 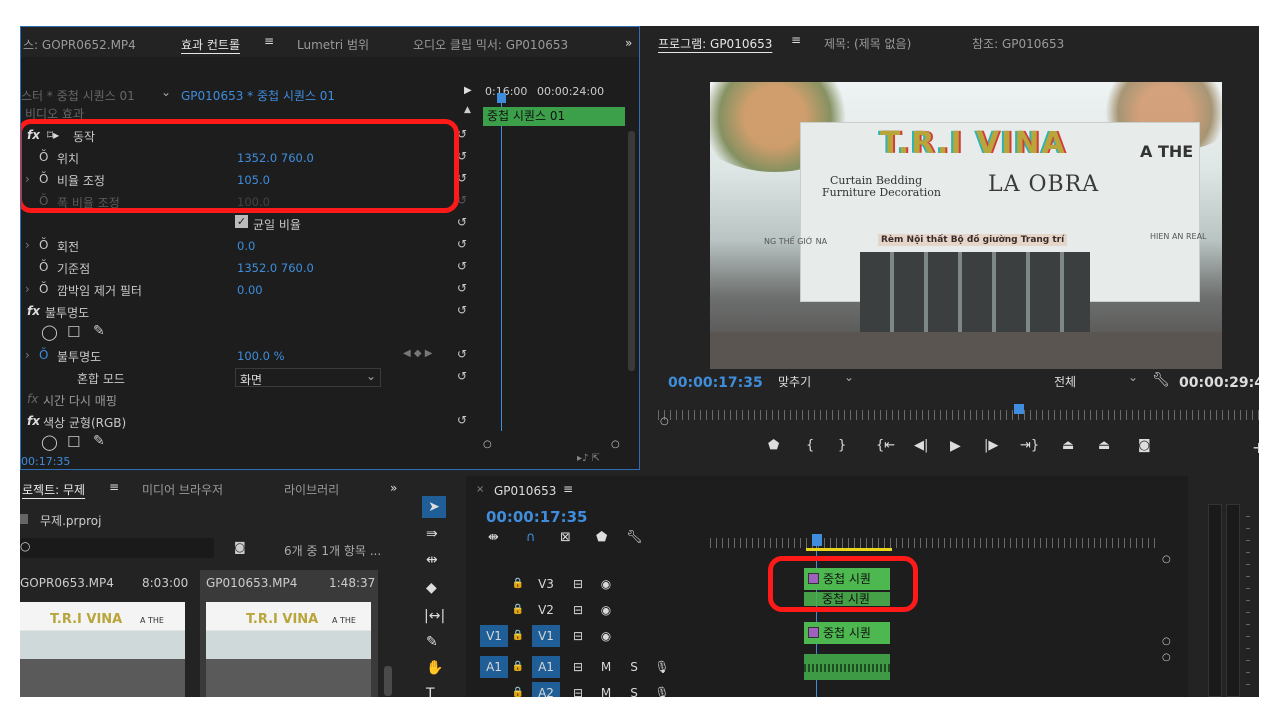 What do you see at coordinates (715, 43) in the screenshot?
I see `tab-program: 프로그램: GP010653` at bounding box center [715, 43].